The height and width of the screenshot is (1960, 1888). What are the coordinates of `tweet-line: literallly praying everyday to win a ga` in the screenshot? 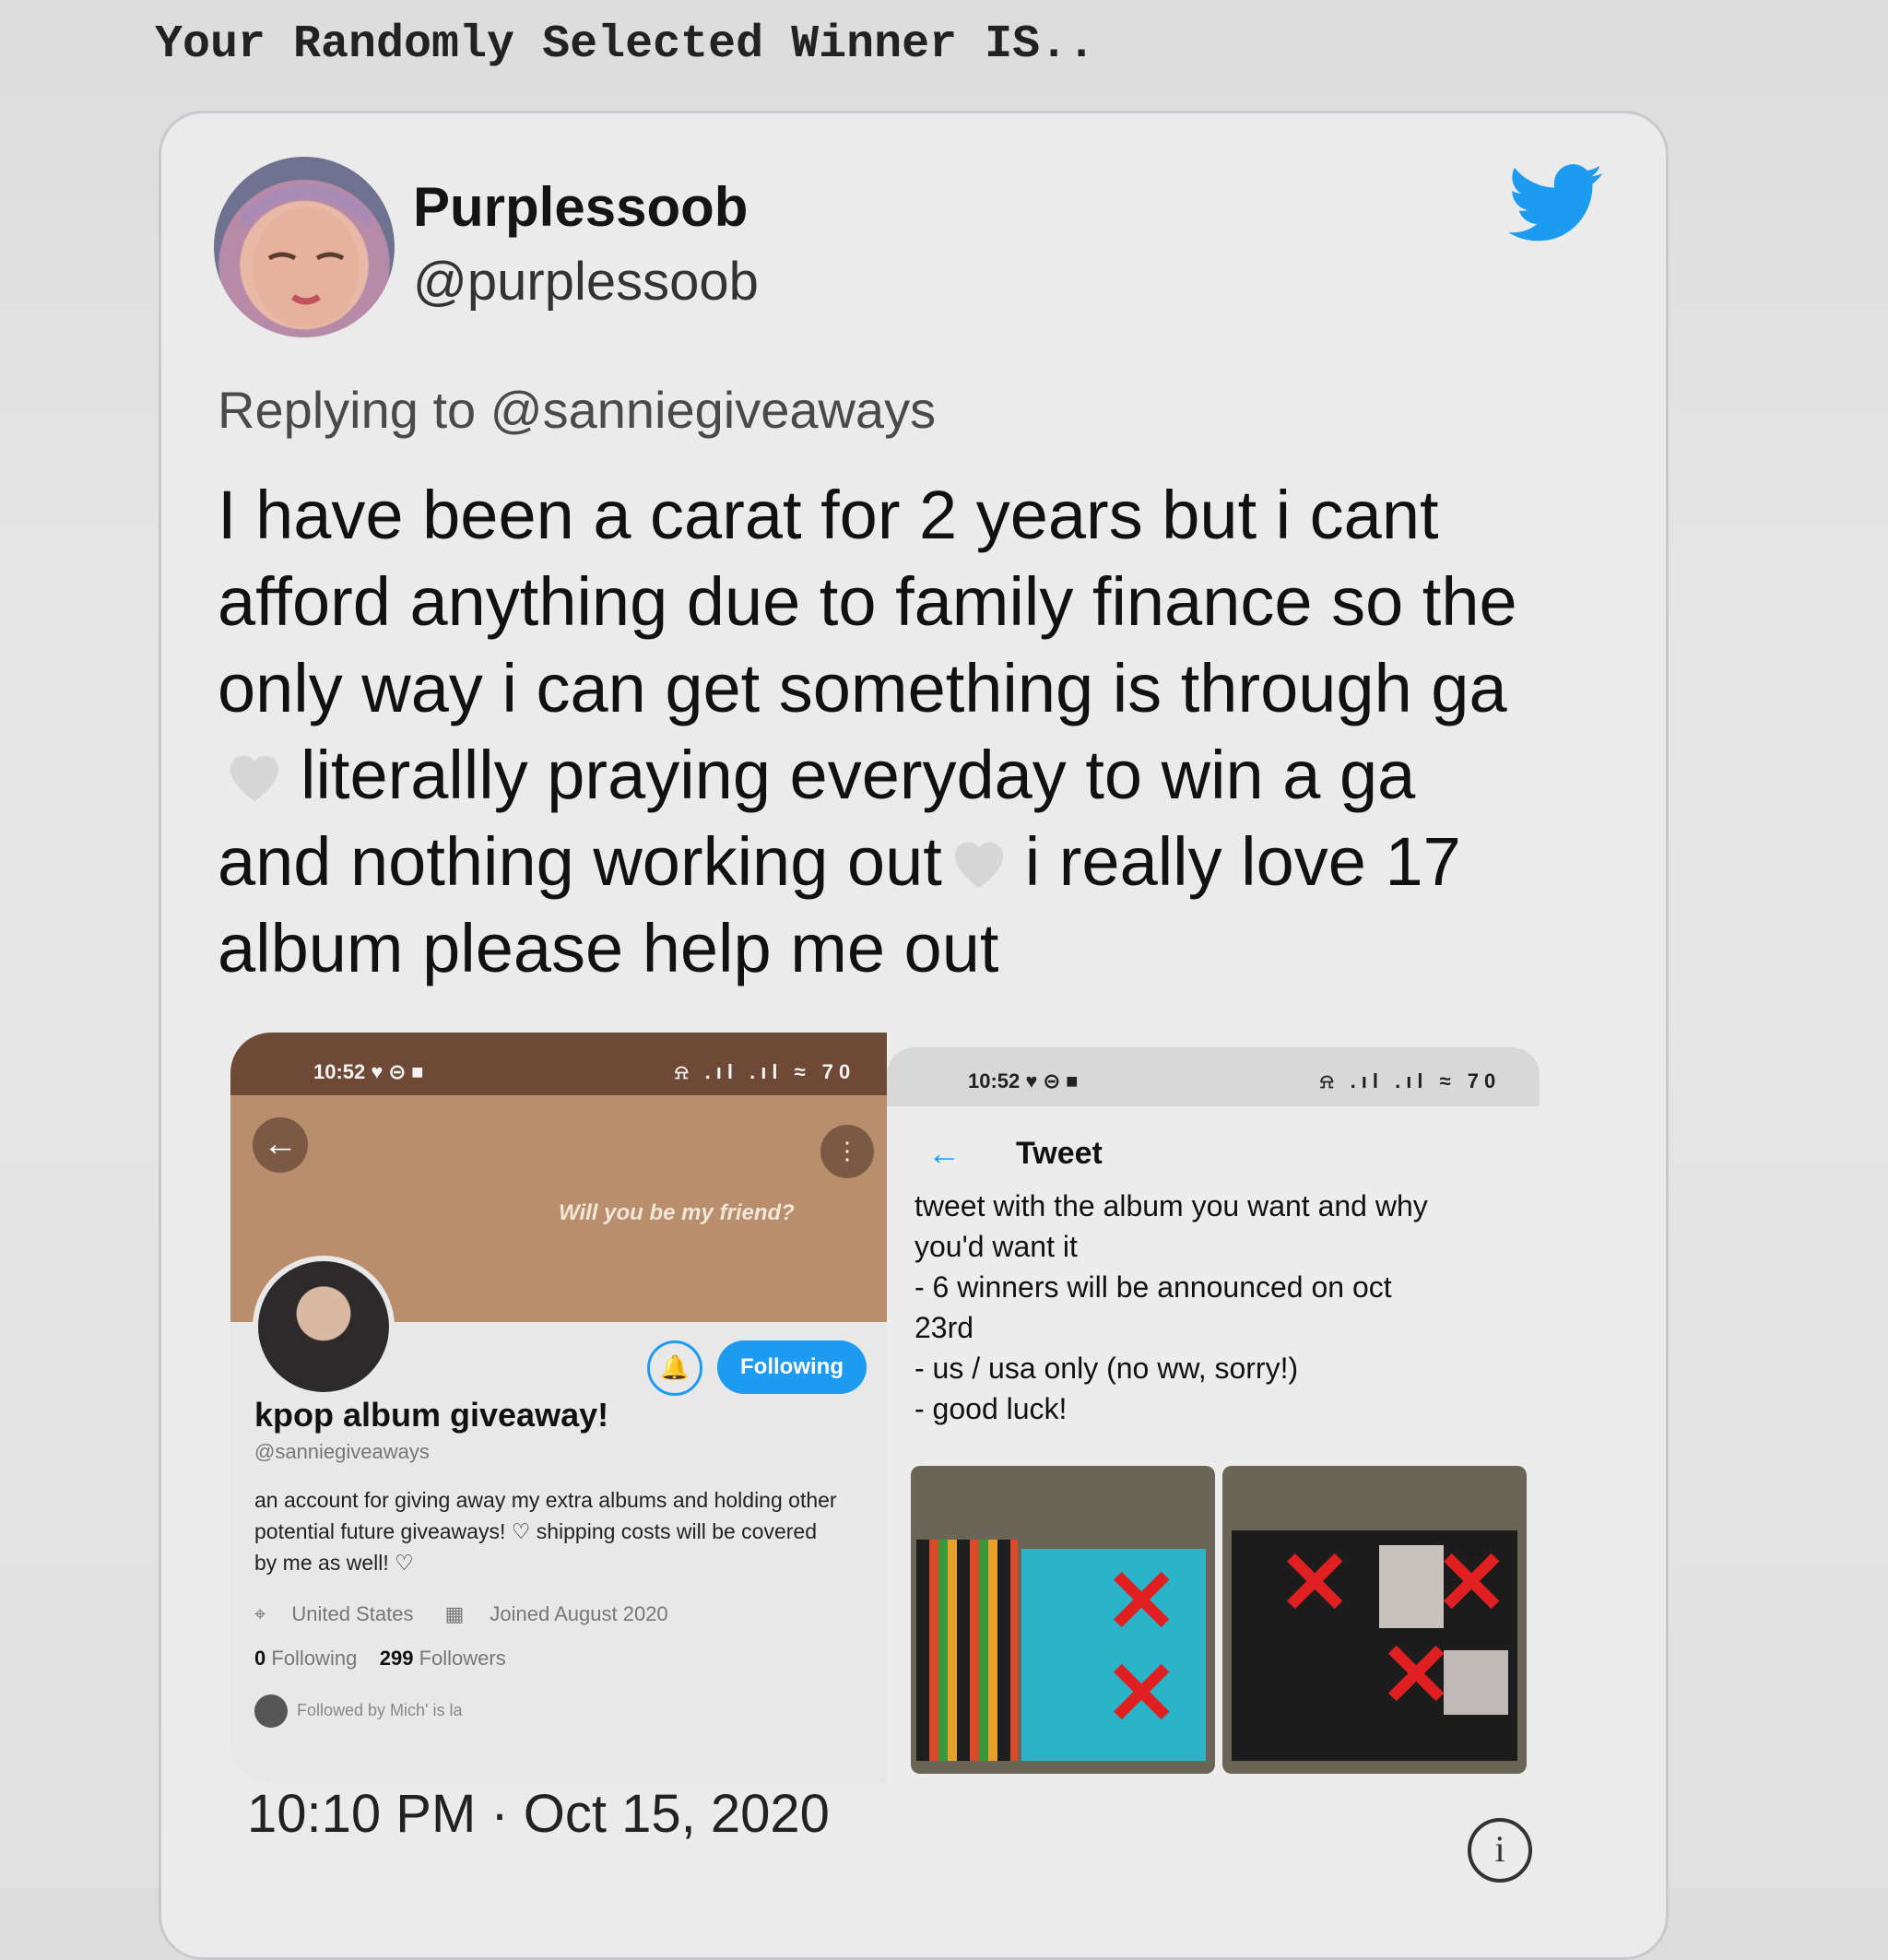 It's located at (918, 775).